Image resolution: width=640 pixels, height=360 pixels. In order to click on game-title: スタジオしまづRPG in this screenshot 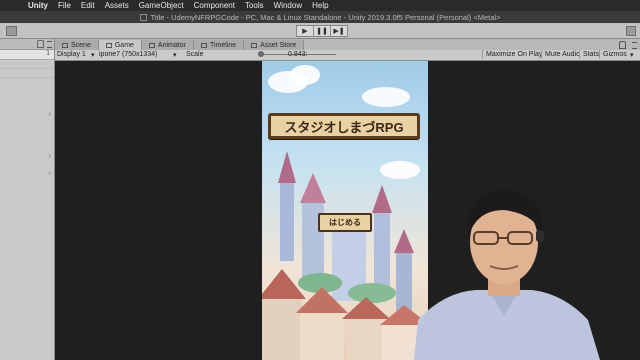, I will do `click(344, 127)`.